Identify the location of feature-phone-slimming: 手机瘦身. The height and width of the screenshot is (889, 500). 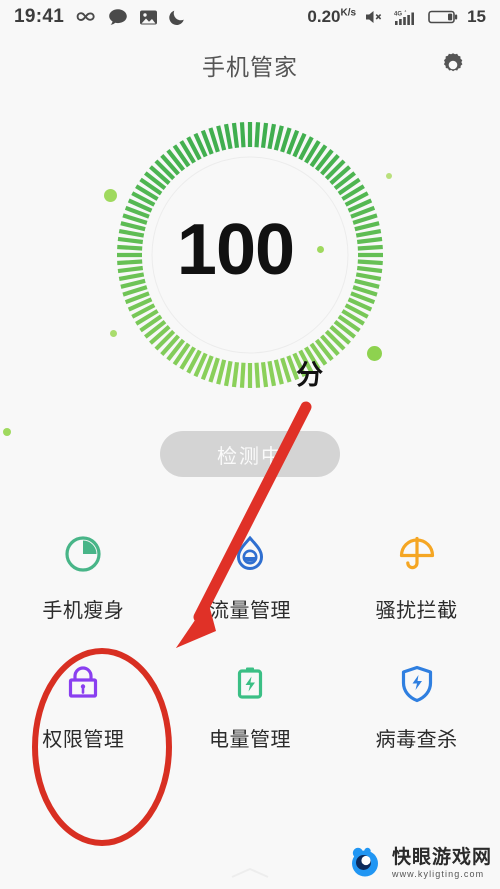
(83, 576).